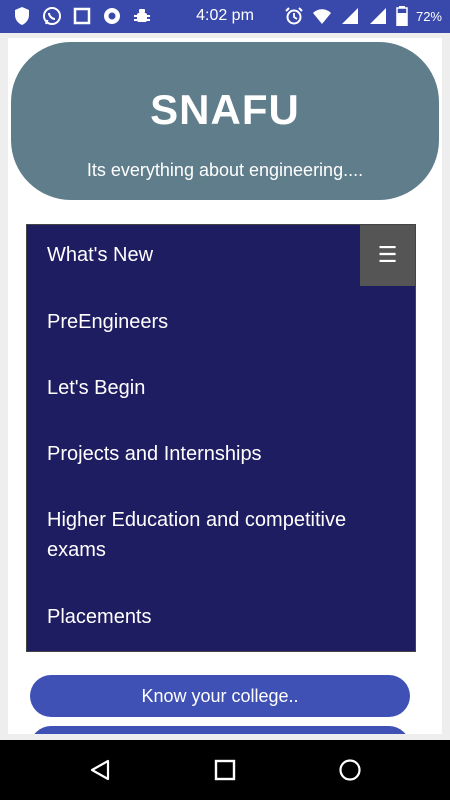 Image resolution: width=450 pixels, height=800 pixels. What do you see at coordinates (220, 730) in the screenshot?
I see `next-button-partial` at bounding box center [220, 730].